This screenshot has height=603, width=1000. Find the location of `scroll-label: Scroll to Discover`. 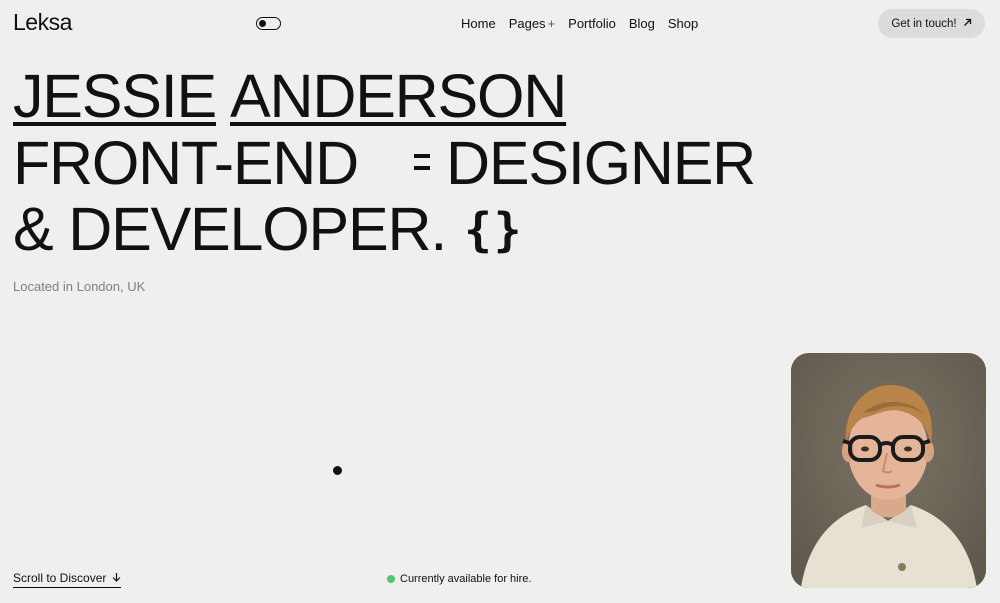

scroll-label: Scroll to Discover is located at coordinates (60, 578).